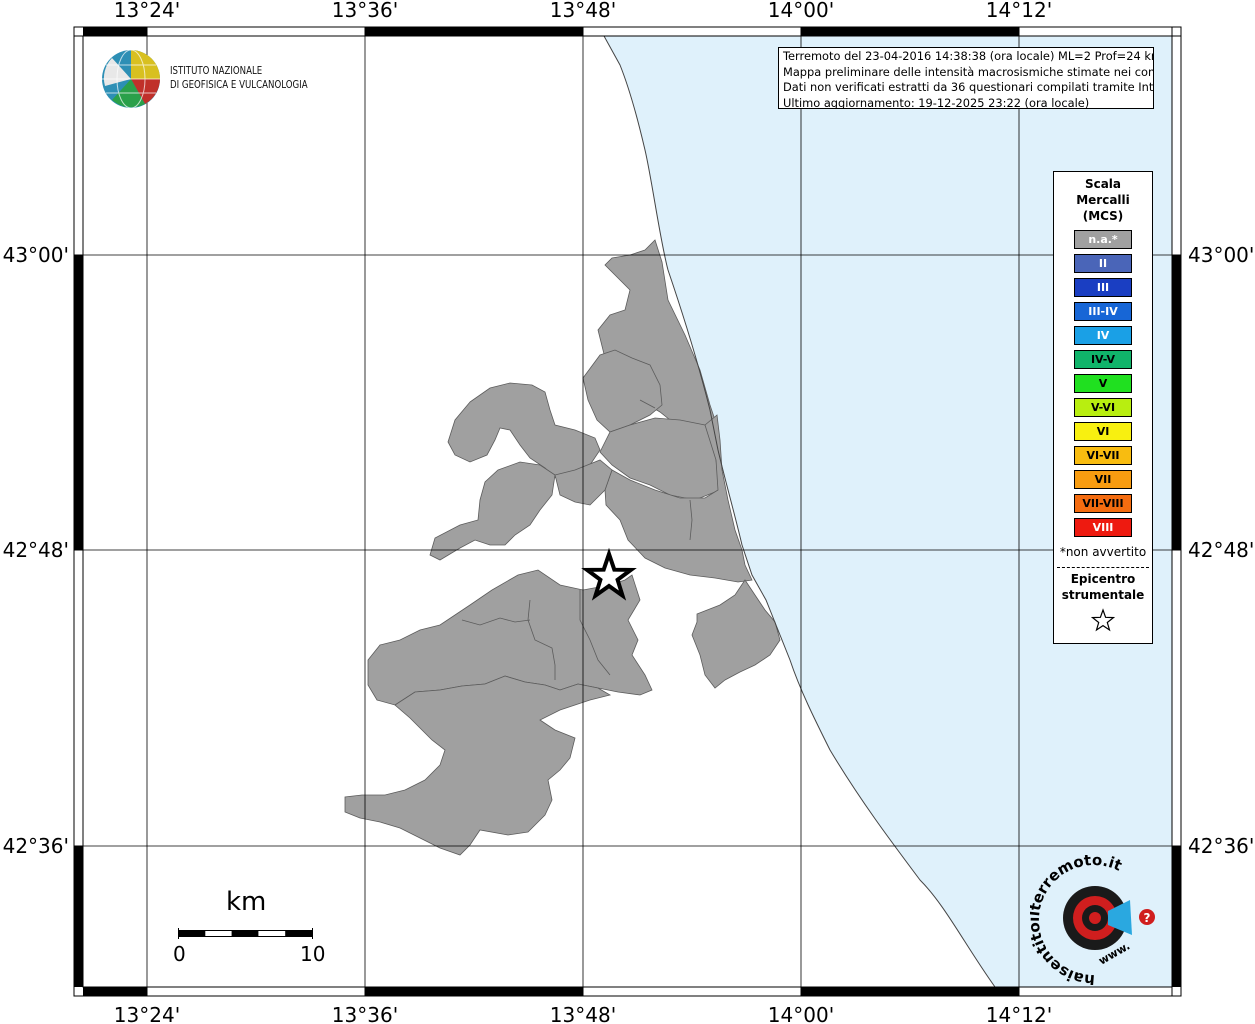 The image size is (1255, 1024). Describe the element at coordinates (1103, 587) in the screenshot. I see `legend-epicenter-label: Epicentro strumentale` at that location.